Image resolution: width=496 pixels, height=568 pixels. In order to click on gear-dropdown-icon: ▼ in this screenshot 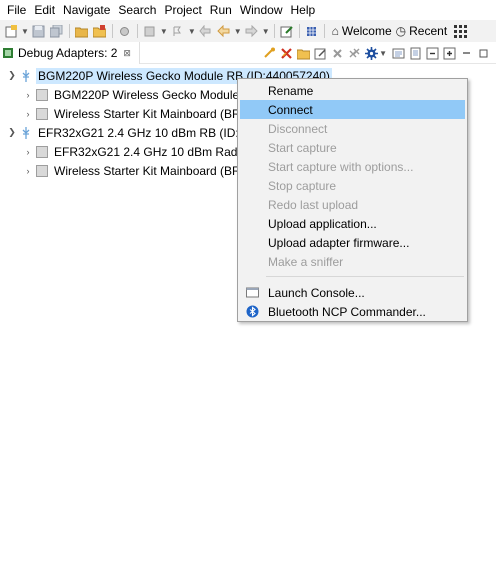, I will do `click(383, 53)`.